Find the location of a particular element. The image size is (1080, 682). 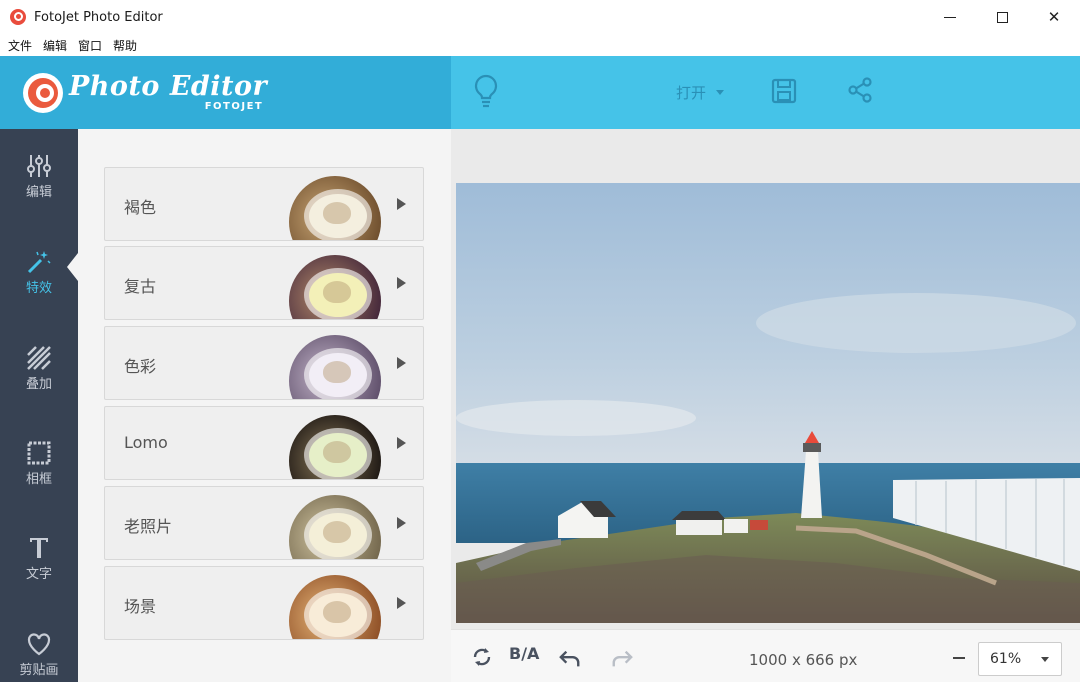

save-icon is located at coordinates (784, 91).